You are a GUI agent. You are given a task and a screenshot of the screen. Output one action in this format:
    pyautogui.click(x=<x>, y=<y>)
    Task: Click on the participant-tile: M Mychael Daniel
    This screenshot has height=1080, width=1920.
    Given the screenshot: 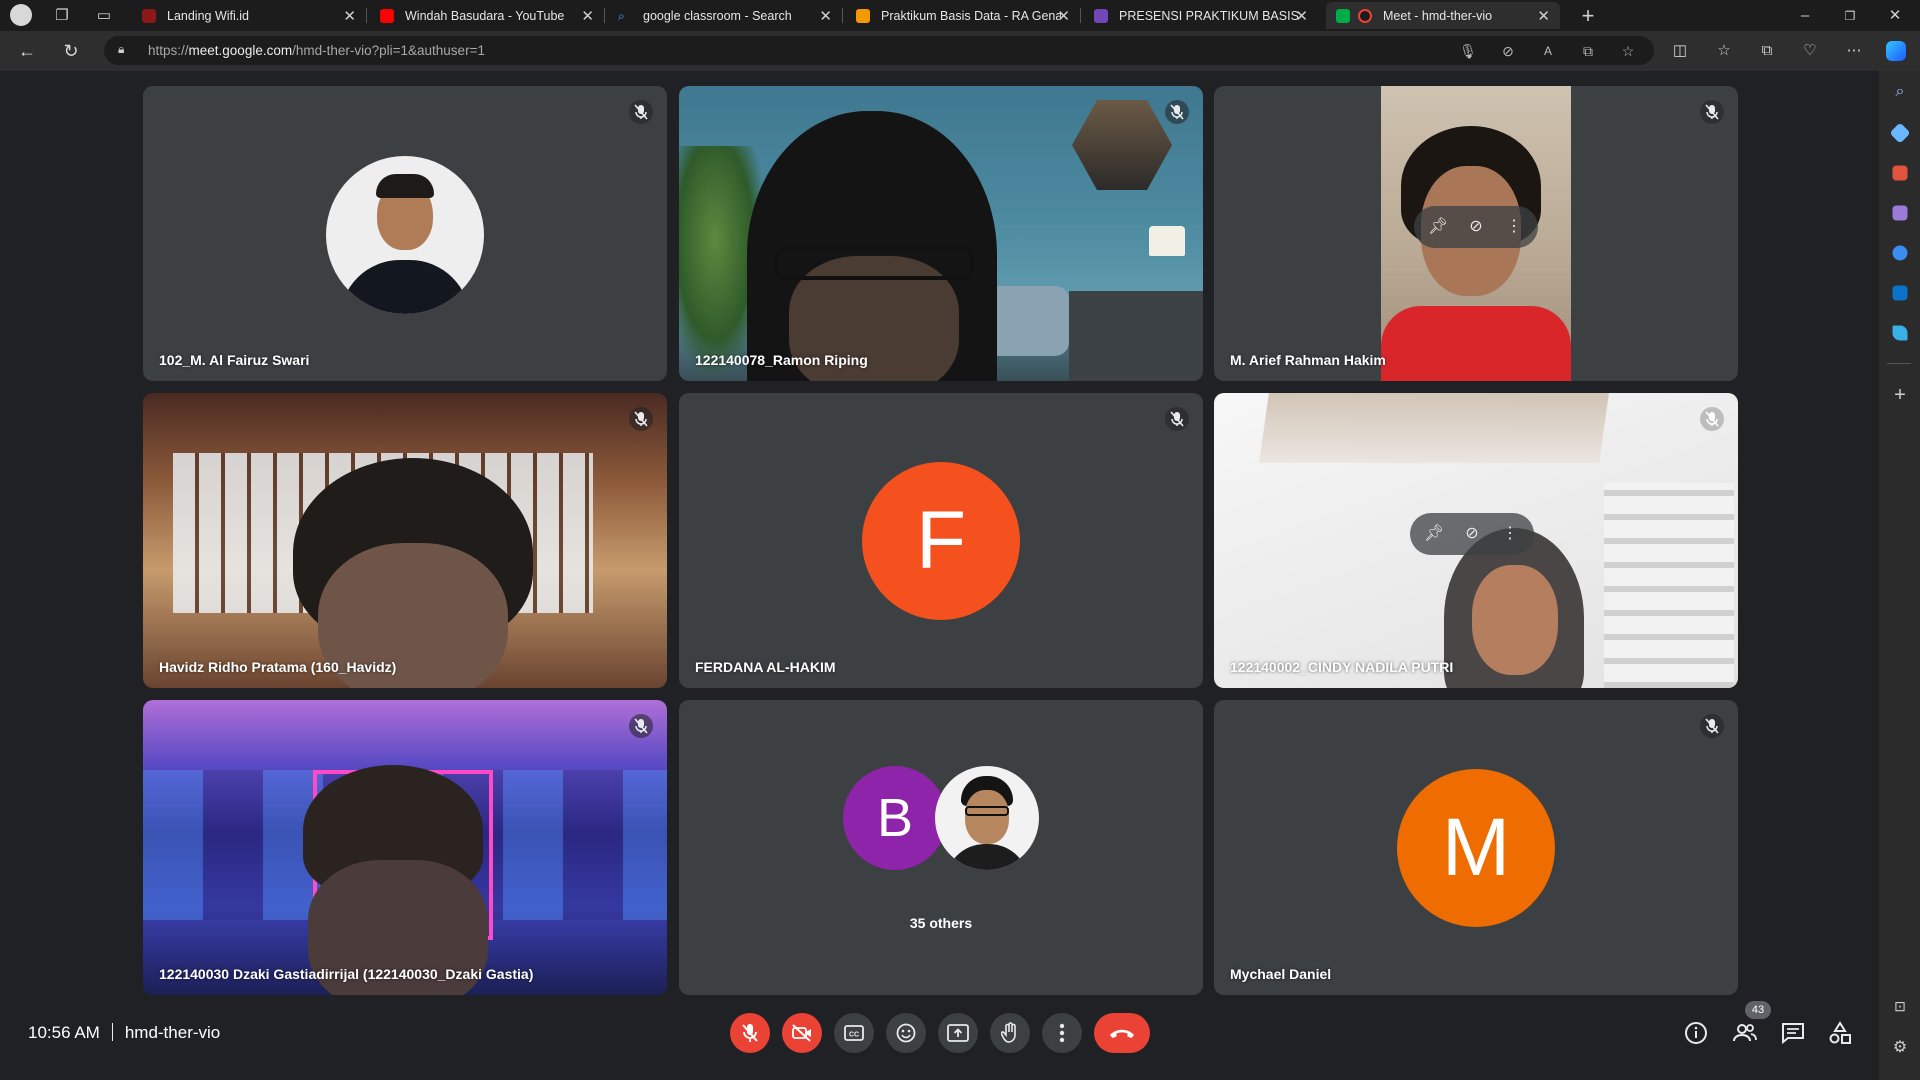 What is the action you would take?
    pyautogui.click(x=1476, y=847)
    